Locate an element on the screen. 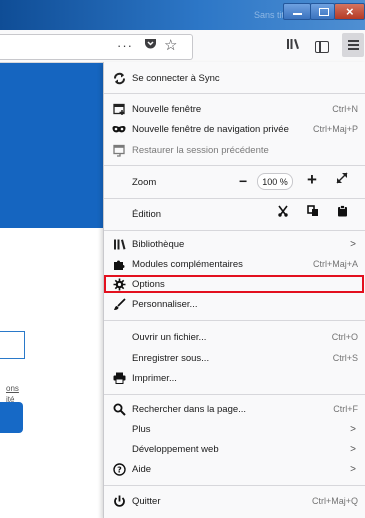  highlight-box is located at coordinates (234, 284).